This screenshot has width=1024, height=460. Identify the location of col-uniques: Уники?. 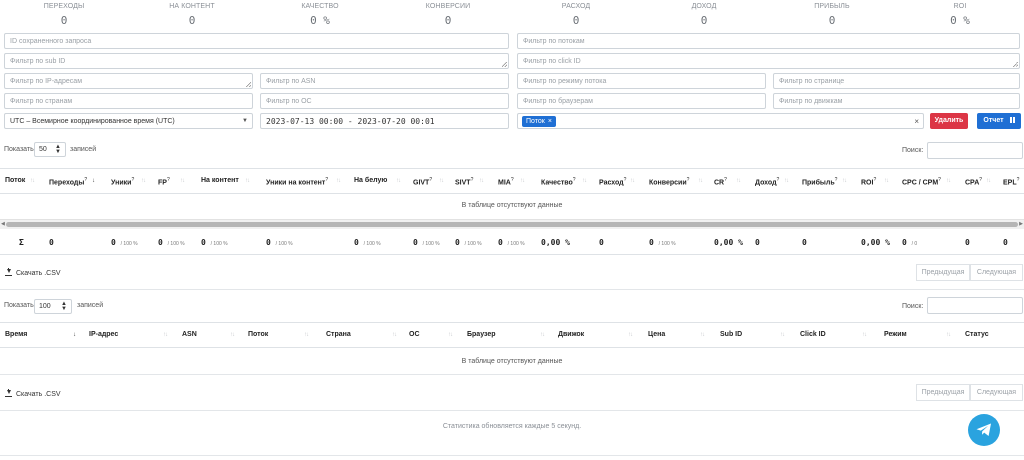
(122, 181).